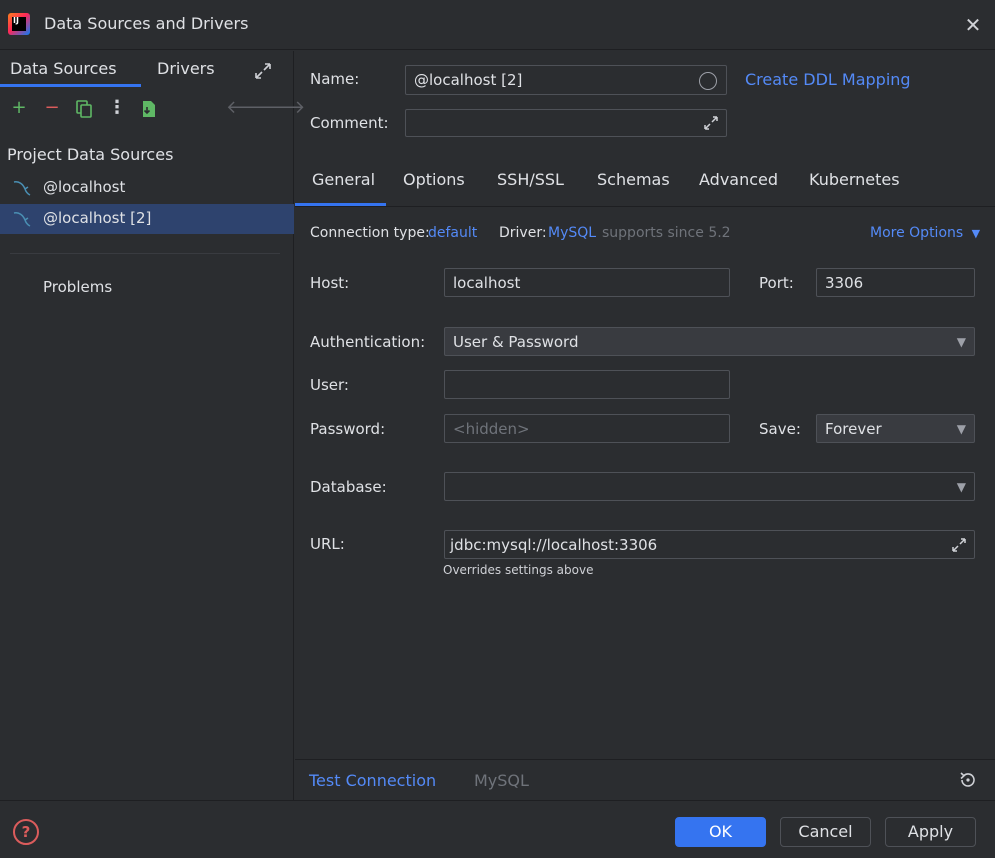 The width and height of the screenshot is (995, 858). Describe the element at coordinates (930, 832) in the screenshot. I see `apply-button: Apply` at that location.